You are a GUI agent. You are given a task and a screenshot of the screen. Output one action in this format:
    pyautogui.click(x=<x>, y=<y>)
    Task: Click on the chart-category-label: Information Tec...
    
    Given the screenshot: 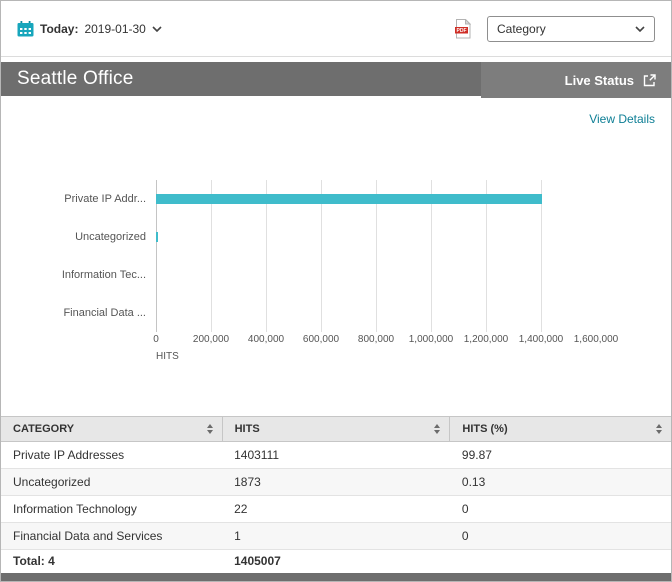 What is the action you would take?
    pyautogui.click(x=103, y=275)
    